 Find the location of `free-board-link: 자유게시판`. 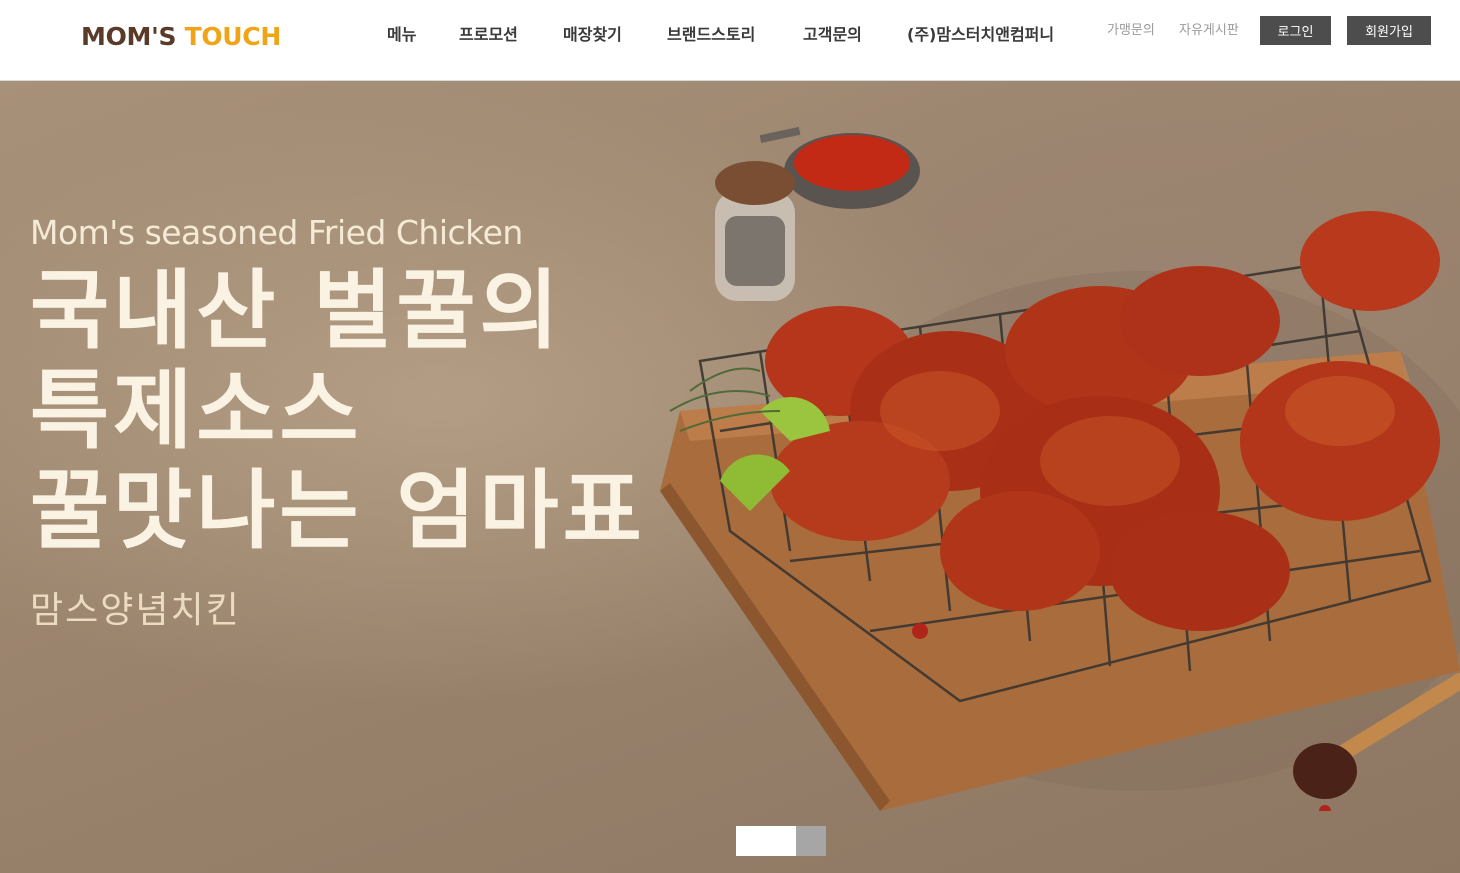

free-board-link: 자유게시판 is located at coordinates (1209, 31).